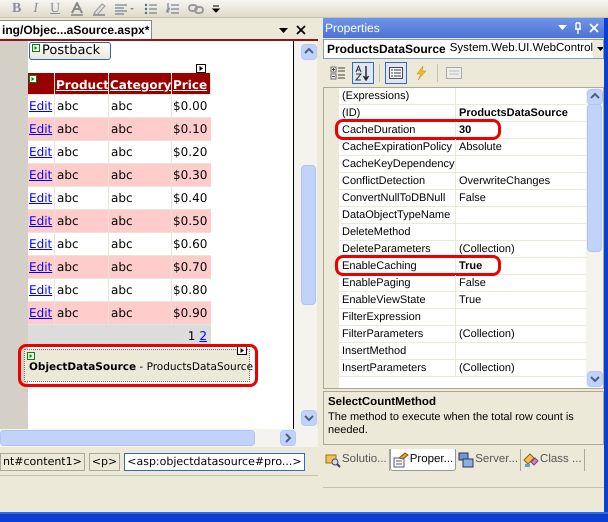 The height and width of the screenshot is (522, 608). Describe the element at coordinates (190, 85) in the screenshot. I see `column-header: Price` at that location.